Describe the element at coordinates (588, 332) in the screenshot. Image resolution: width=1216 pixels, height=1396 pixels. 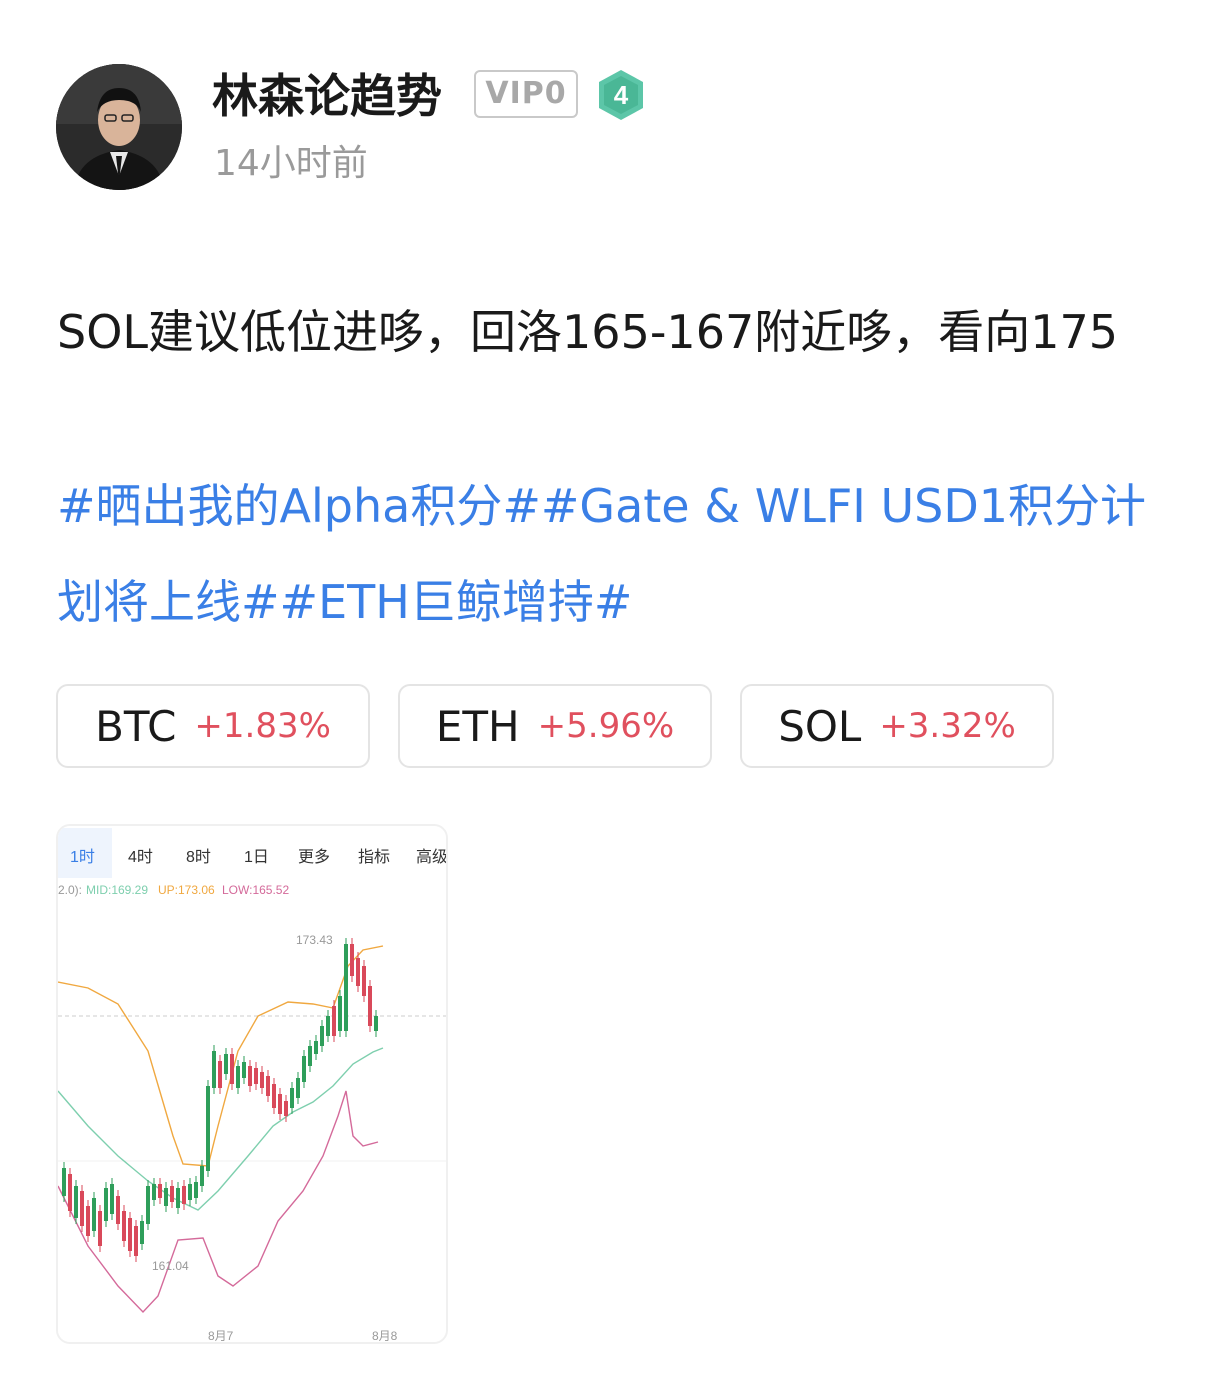
I see `post-text: SOL建议低位进哆，回洛165-167附近哆，看向175` at that location.